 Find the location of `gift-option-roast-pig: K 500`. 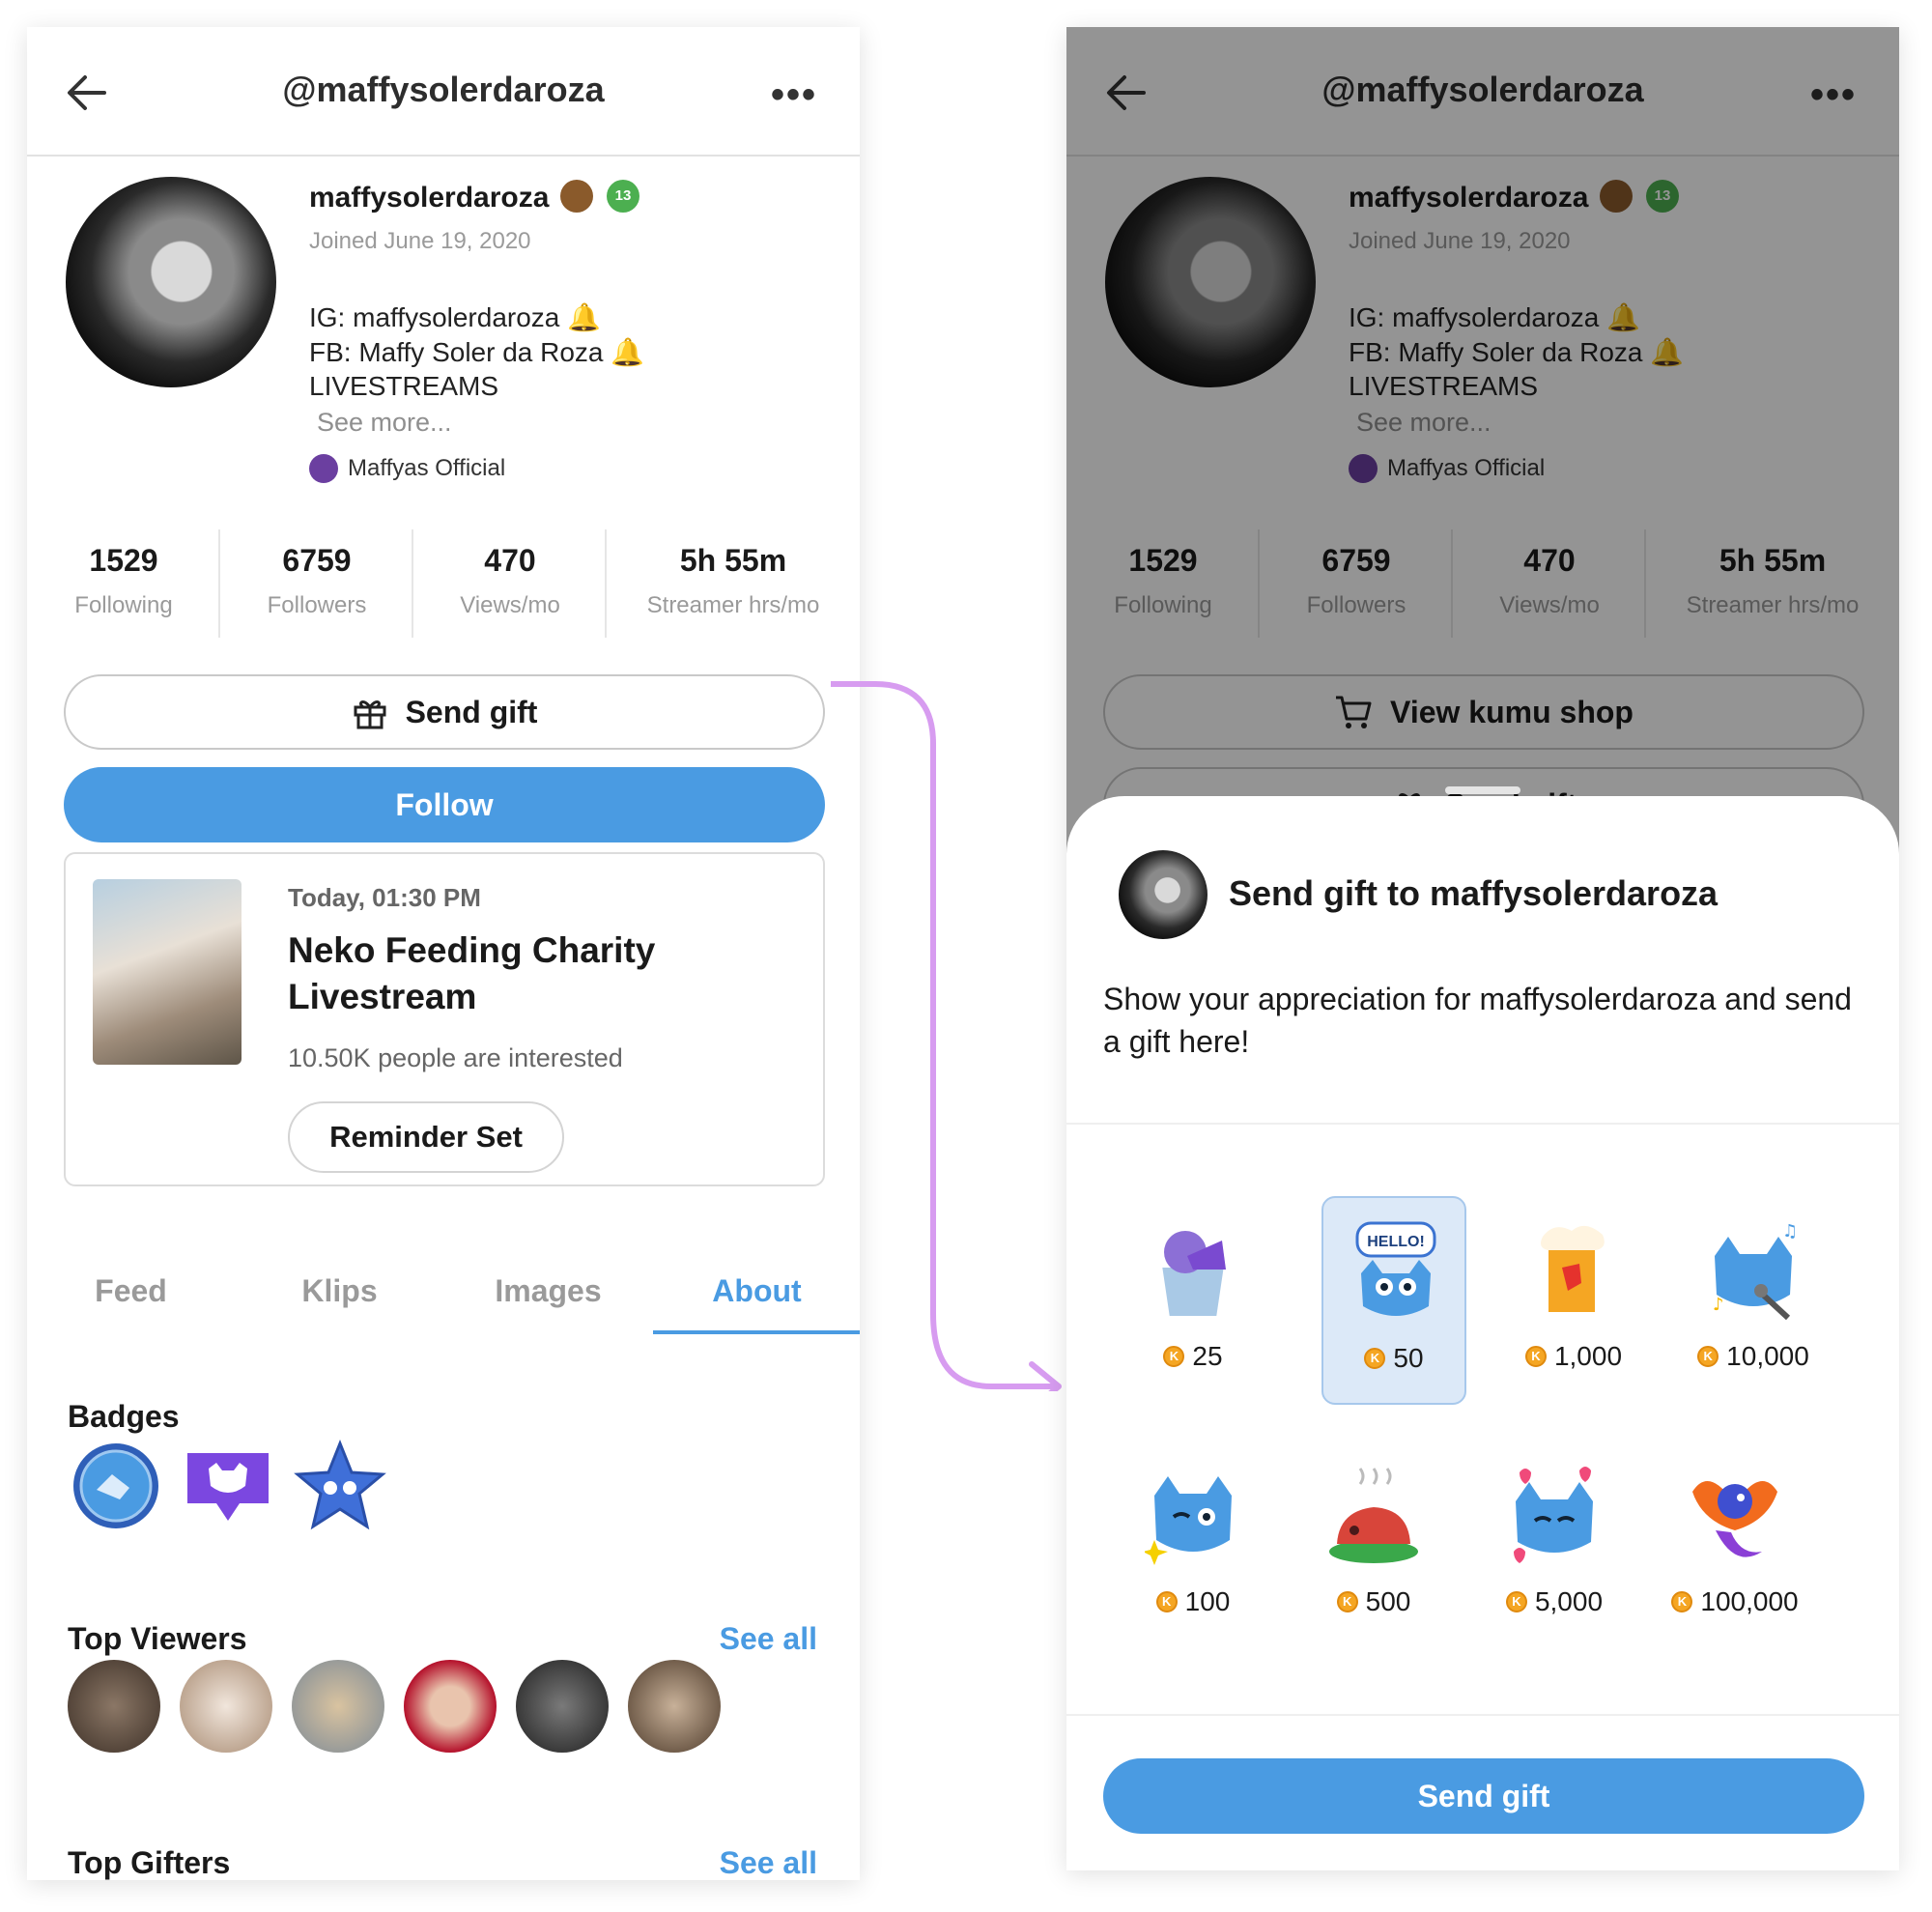

gift-option-roast-pig: K 500 is located at coordinates (1373, 1546).